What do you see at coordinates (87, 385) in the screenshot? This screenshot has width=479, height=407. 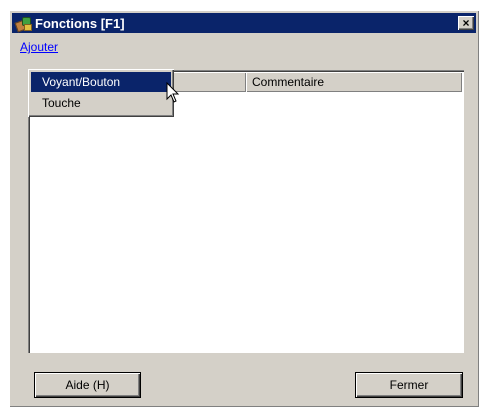 I see `help-button: Aide (H)` at bounding box center [87, 385].